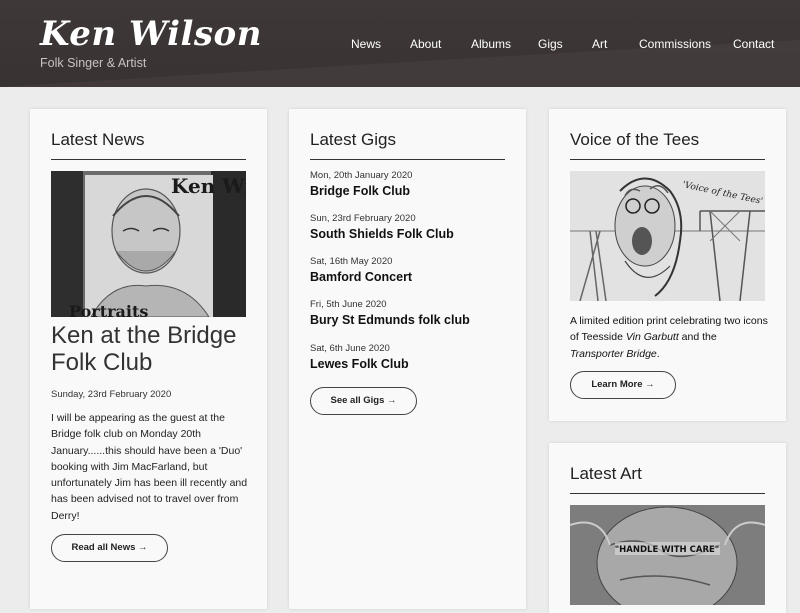 This screenshot has width=800, height=613. What do you see at coordinates (599, 44) in the screenshot?
I see `nav-art: Art` at bounding box center [599, 44].